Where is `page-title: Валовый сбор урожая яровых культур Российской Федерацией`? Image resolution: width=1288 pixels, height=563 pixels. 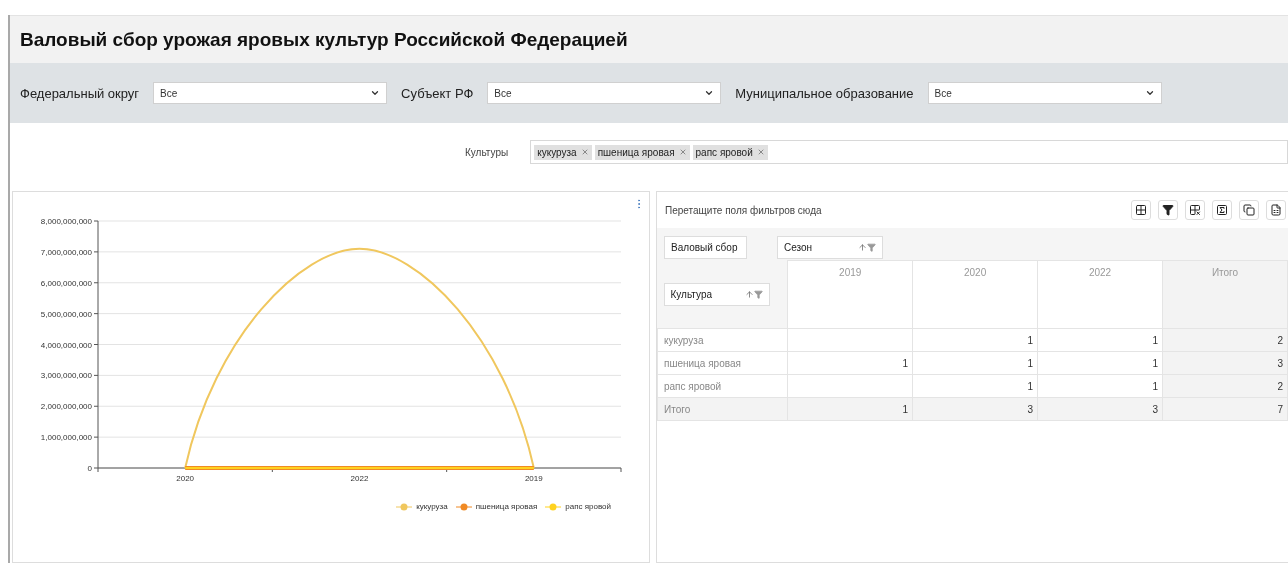 page-title: Валовый сбор урожая яровых культур Российской Федерацией is located at coordinates (649, 39).